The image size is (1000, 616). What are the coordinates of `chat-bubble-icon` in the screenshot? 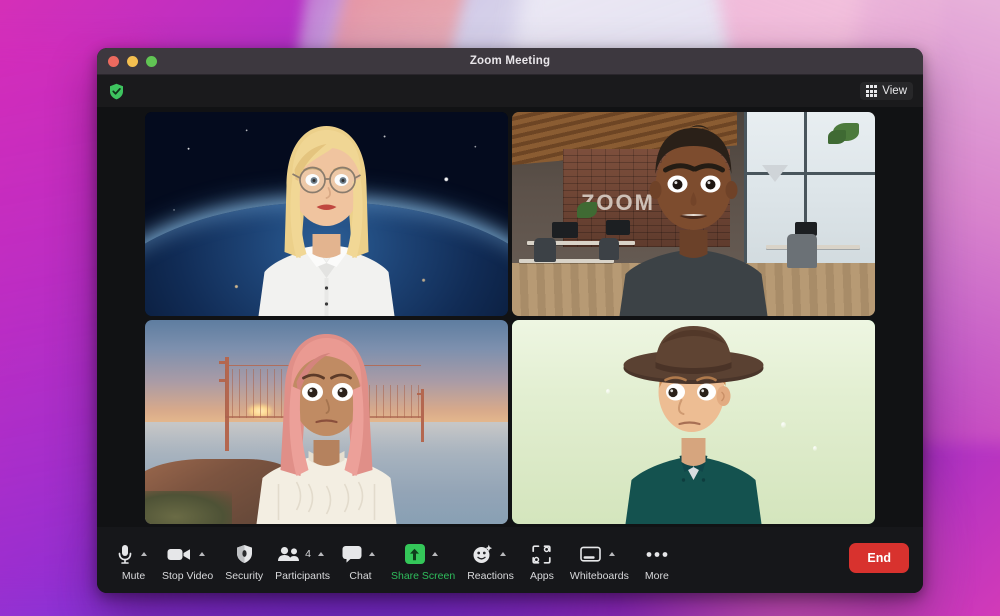 It's located at (352, 554).